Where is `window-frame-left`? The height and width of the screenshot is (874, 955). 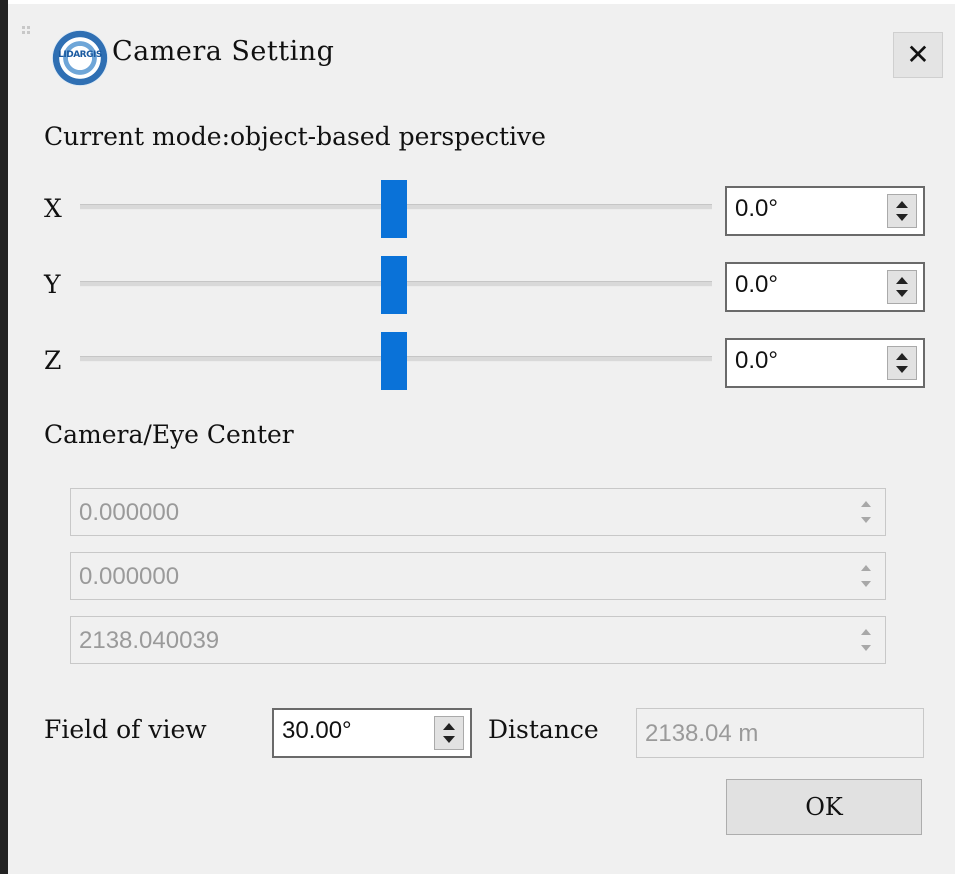 window-frame-left is located at coordinates (4, 437).